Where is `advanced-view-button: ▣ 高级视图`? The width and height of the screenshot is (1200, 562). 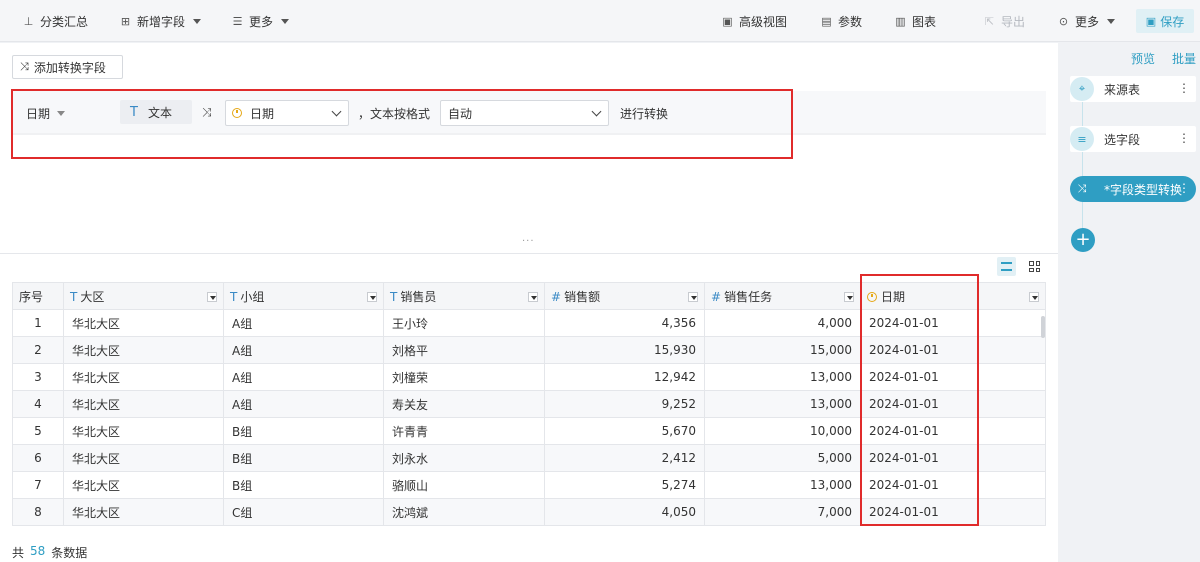
advanced-view-button: ▣ 高级视图 is located at coordinates (754, 21).